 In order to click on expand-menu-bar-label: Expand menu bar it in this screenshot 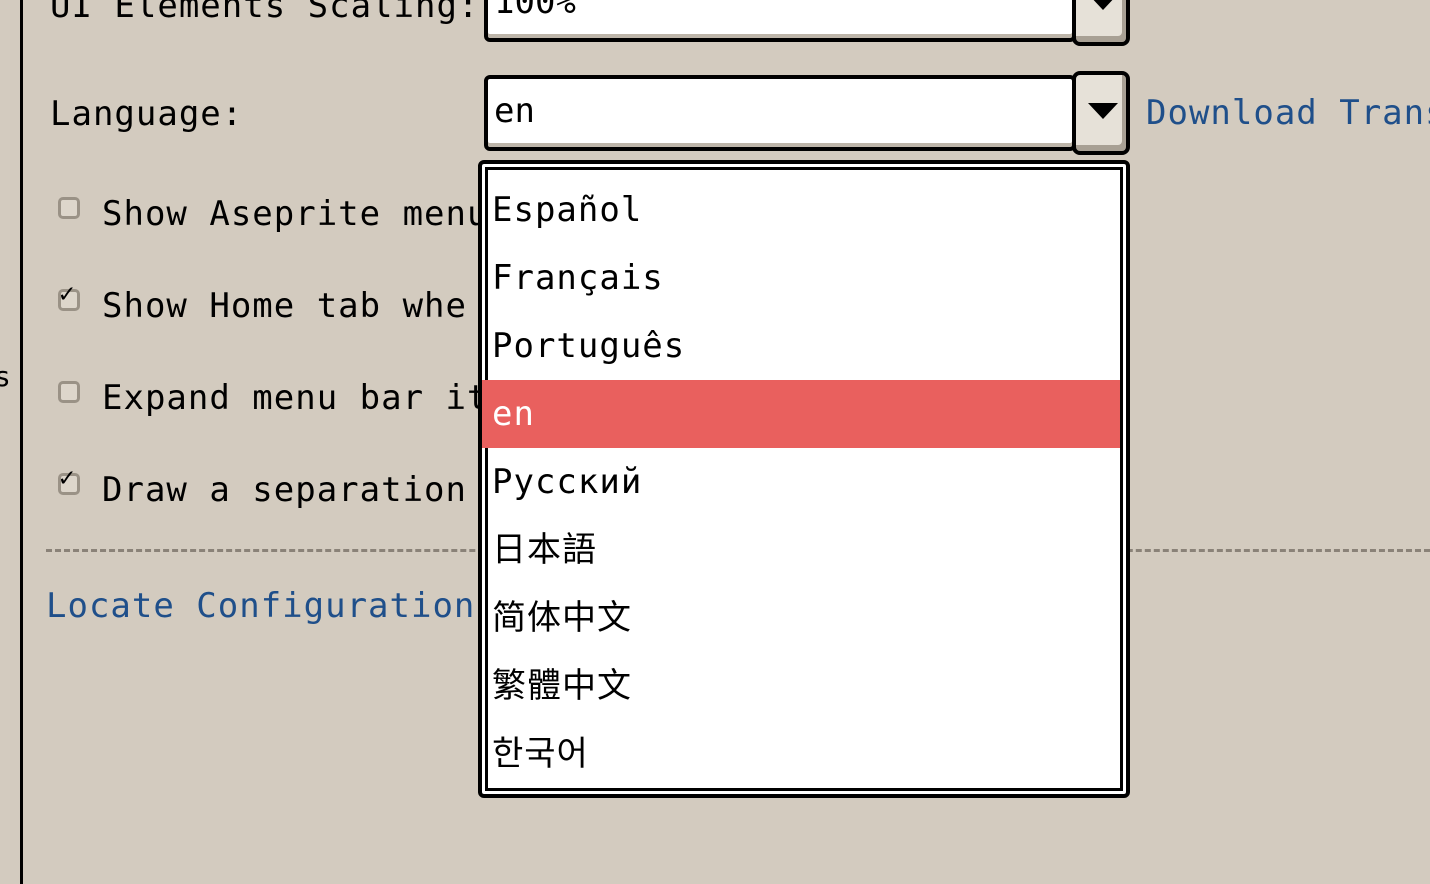, I will do `click(295, 398)`.